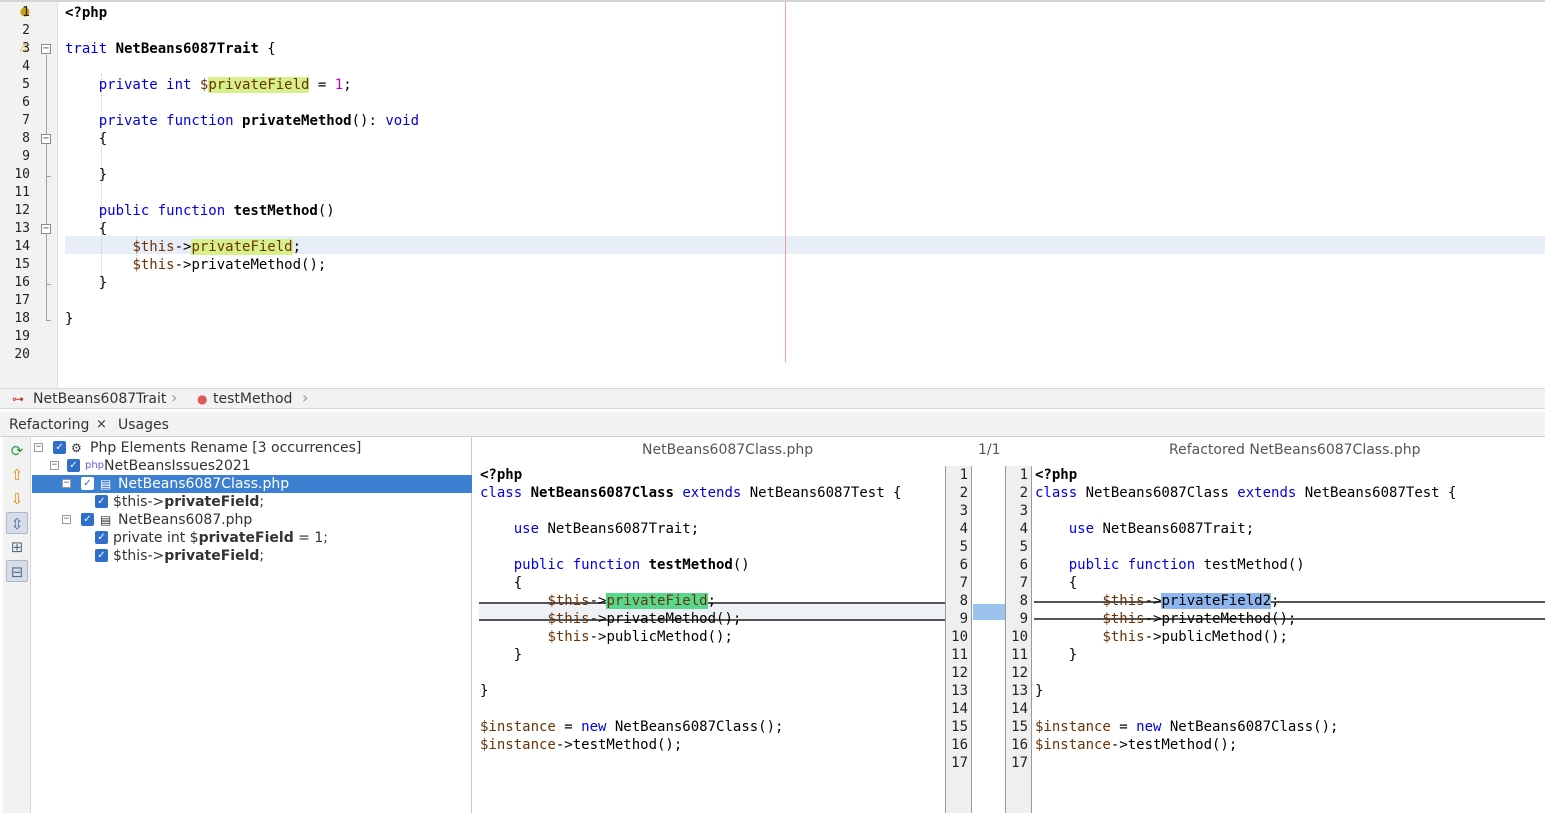 The image size is (1545, 813). Describe the element at coordinates (619, 745) in the screenshot. I see `code-token: ->testMethod();` at that location.